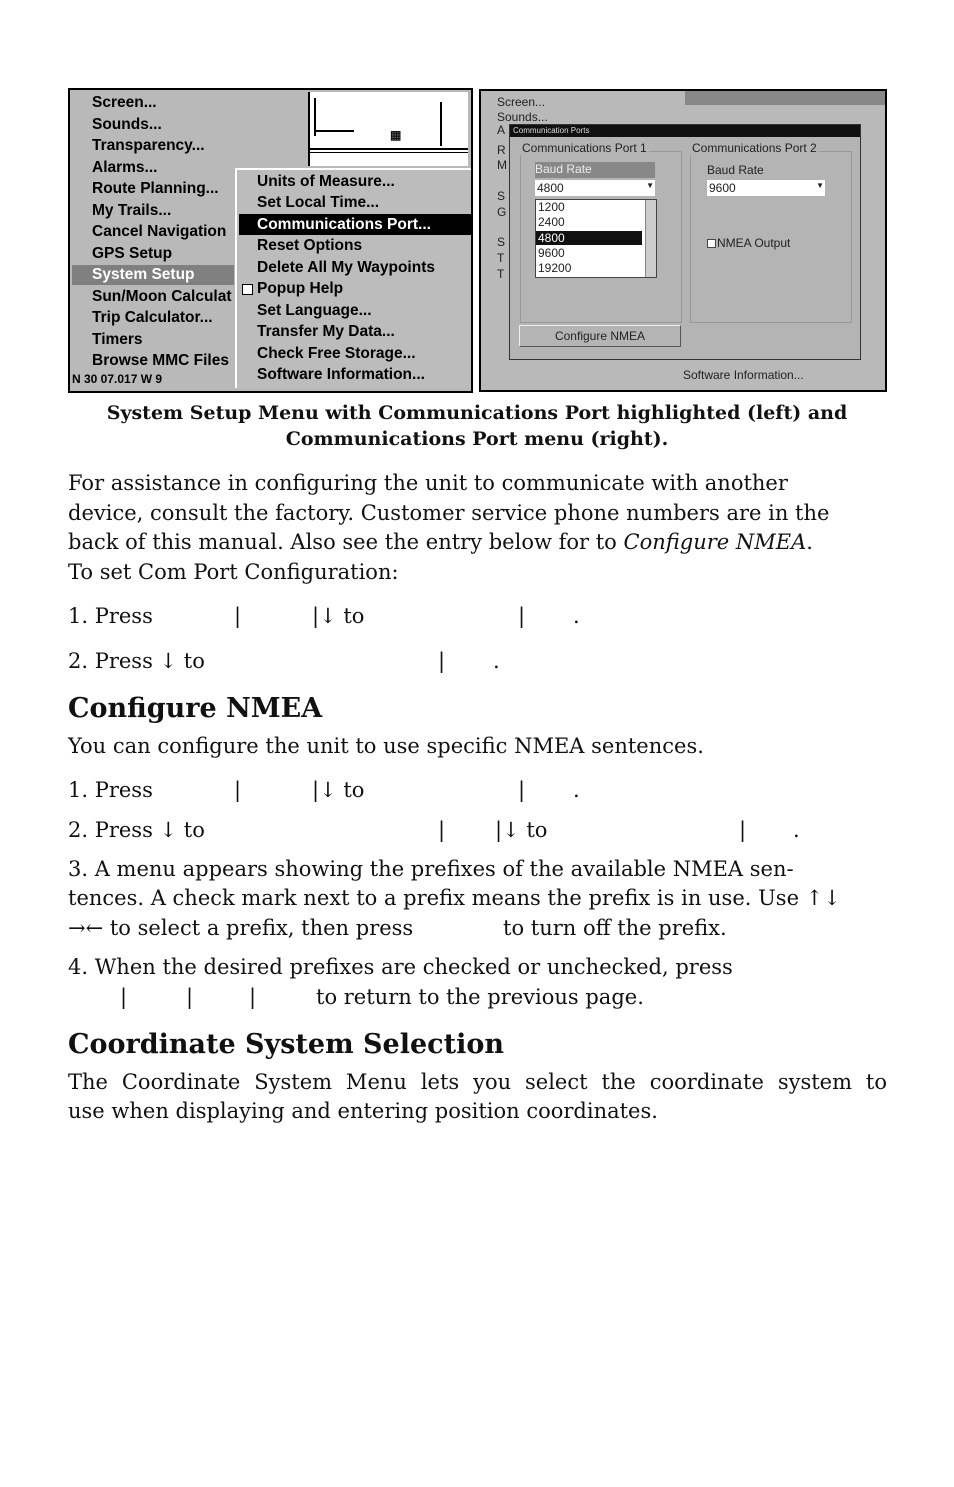 This screenshot has height=1487, width=954. I want to click on selected-value: 9600, so click(722, 188).